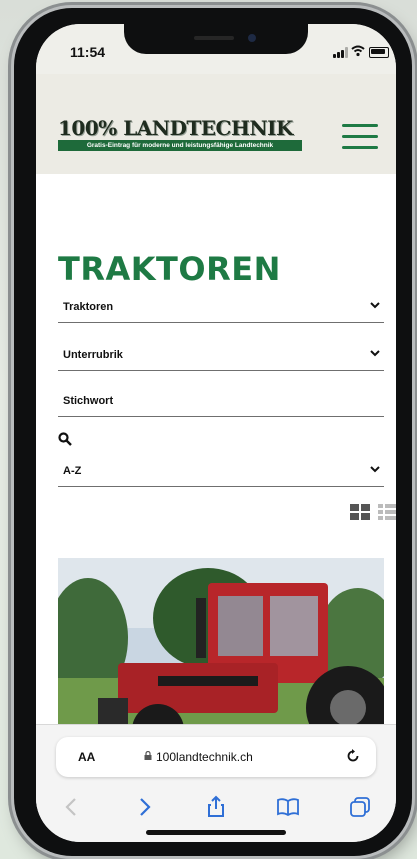 The width and height of the screenshot is (417, 859). Describe the element at coordinates (360, 807) in the screenshot. I see `tabs-icon` at that location.